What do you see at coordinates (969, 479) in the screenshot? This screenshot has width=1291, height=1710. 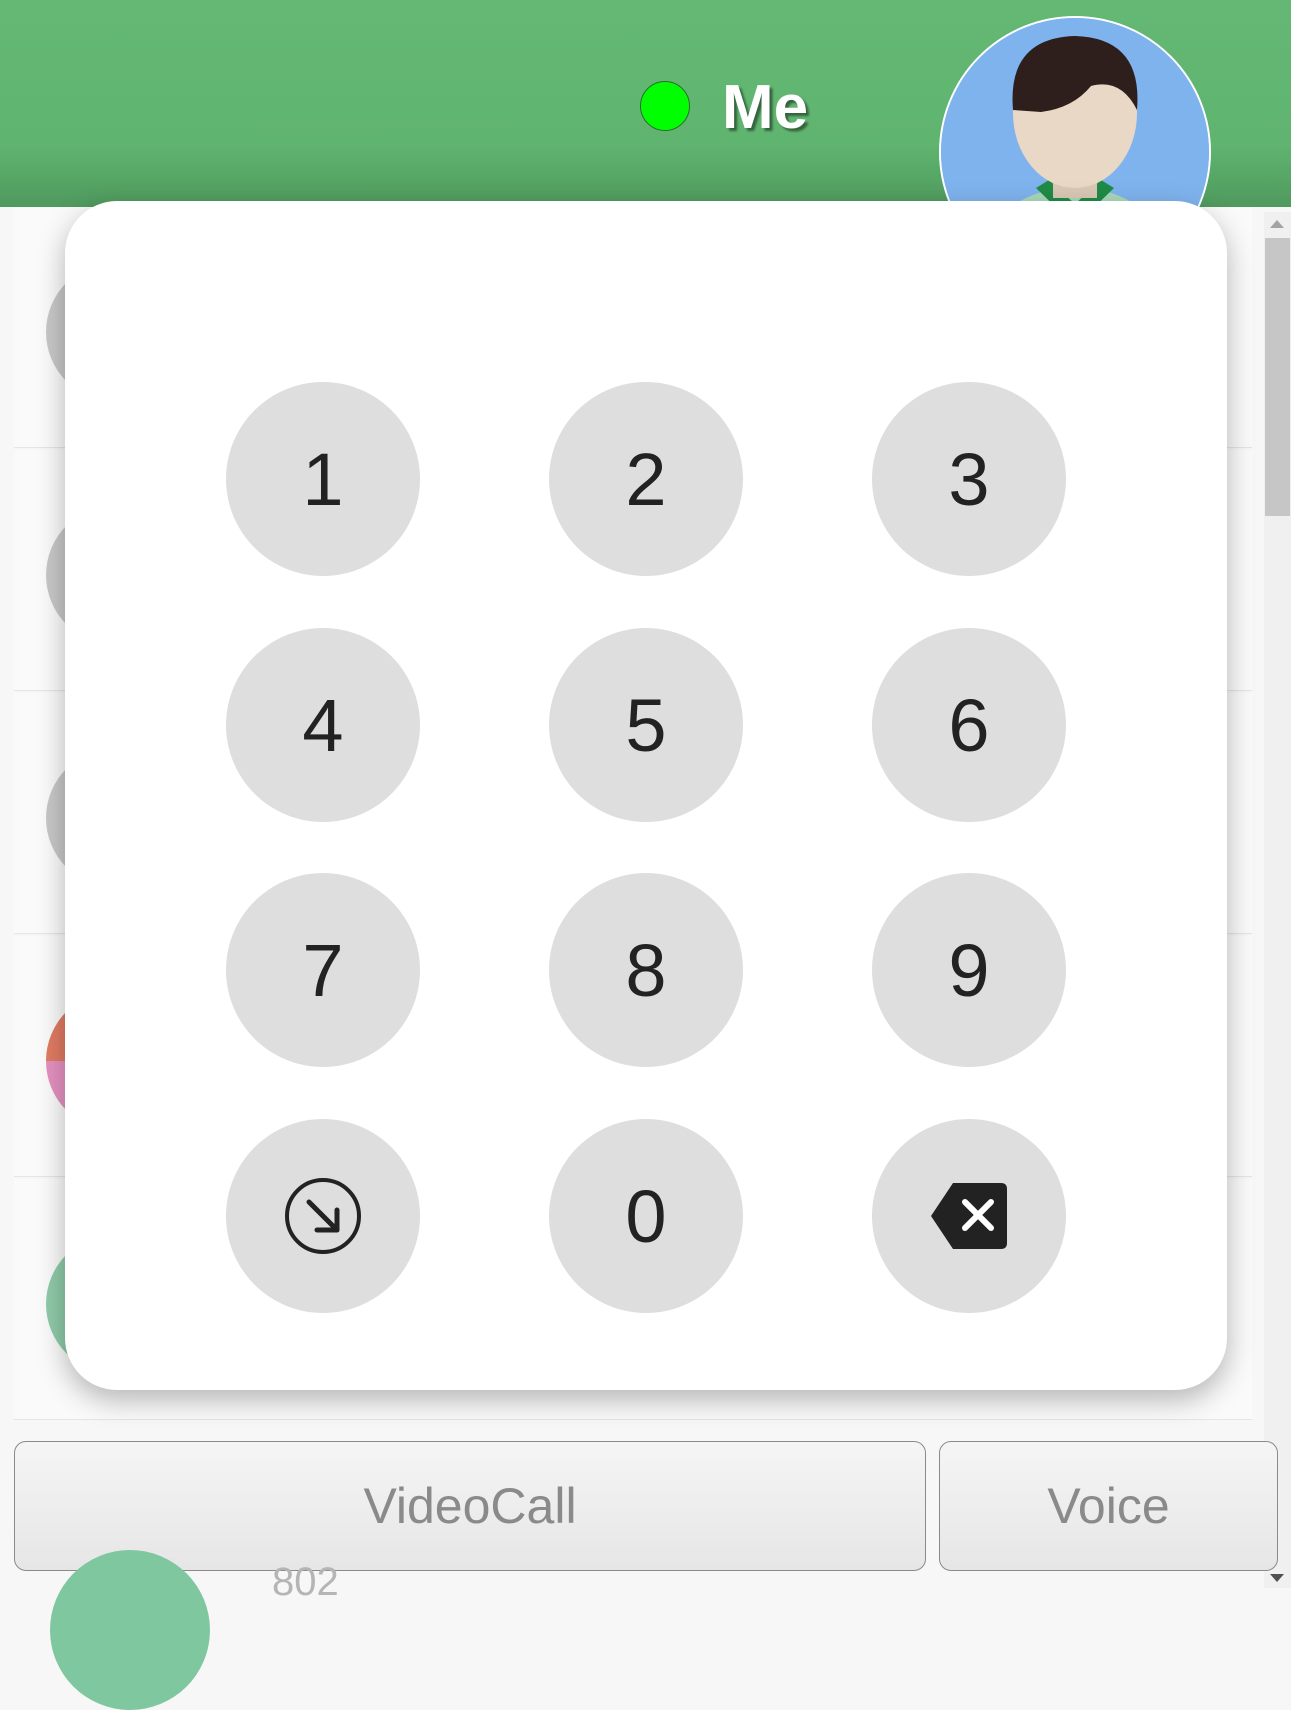 I see `dial-key-3: 3` at bounding box center [969, 479].